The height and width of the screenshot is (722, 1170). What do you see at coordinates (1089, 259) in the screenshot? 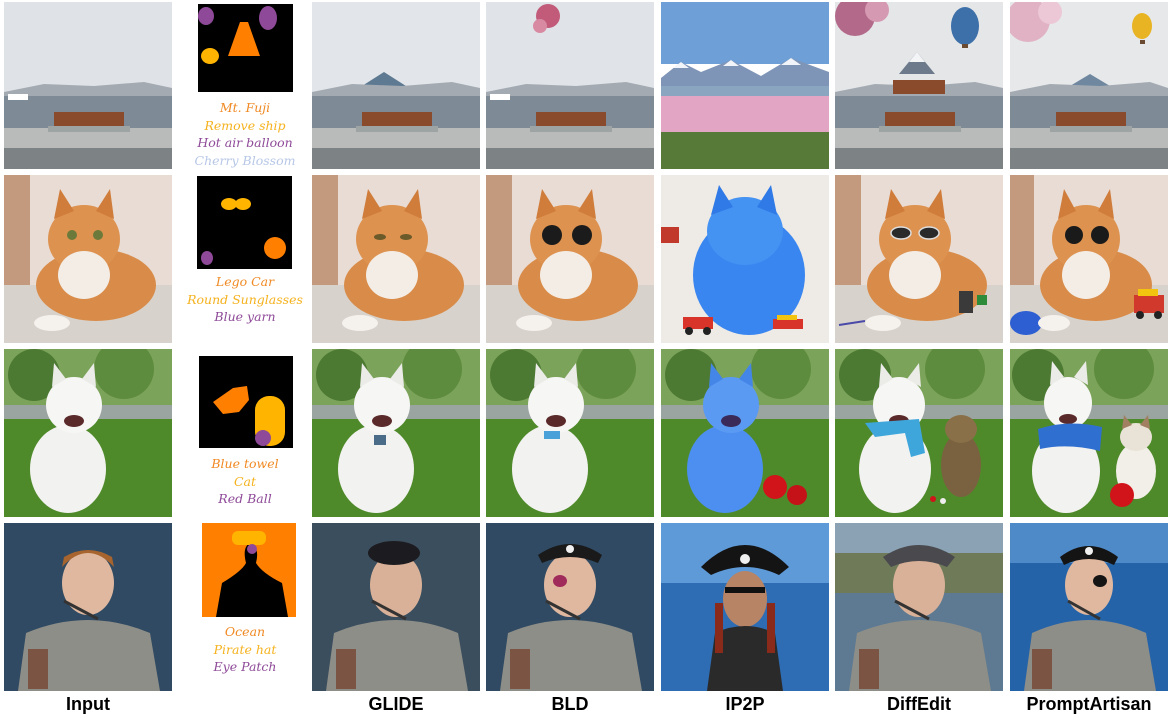
I see `row2-promptartisan-image` at bounding box center [1089, 259].